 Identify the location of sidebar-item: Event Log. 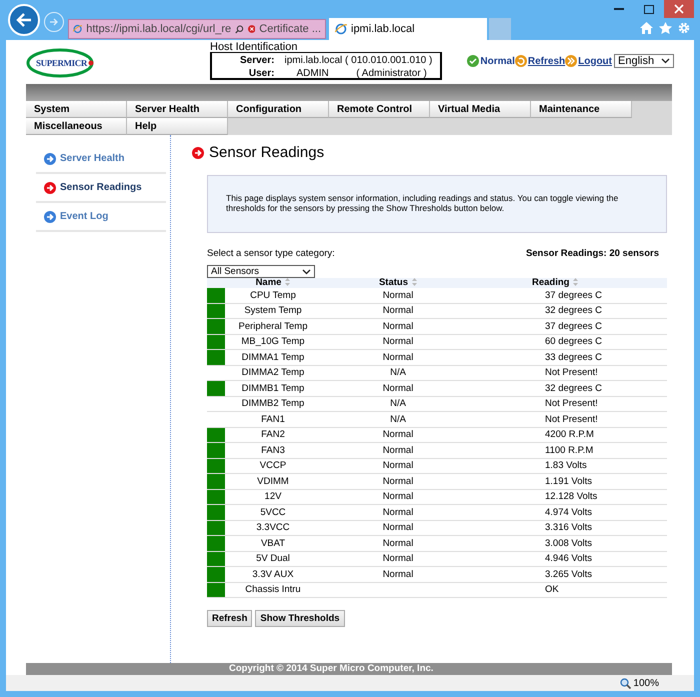
(101, 217).